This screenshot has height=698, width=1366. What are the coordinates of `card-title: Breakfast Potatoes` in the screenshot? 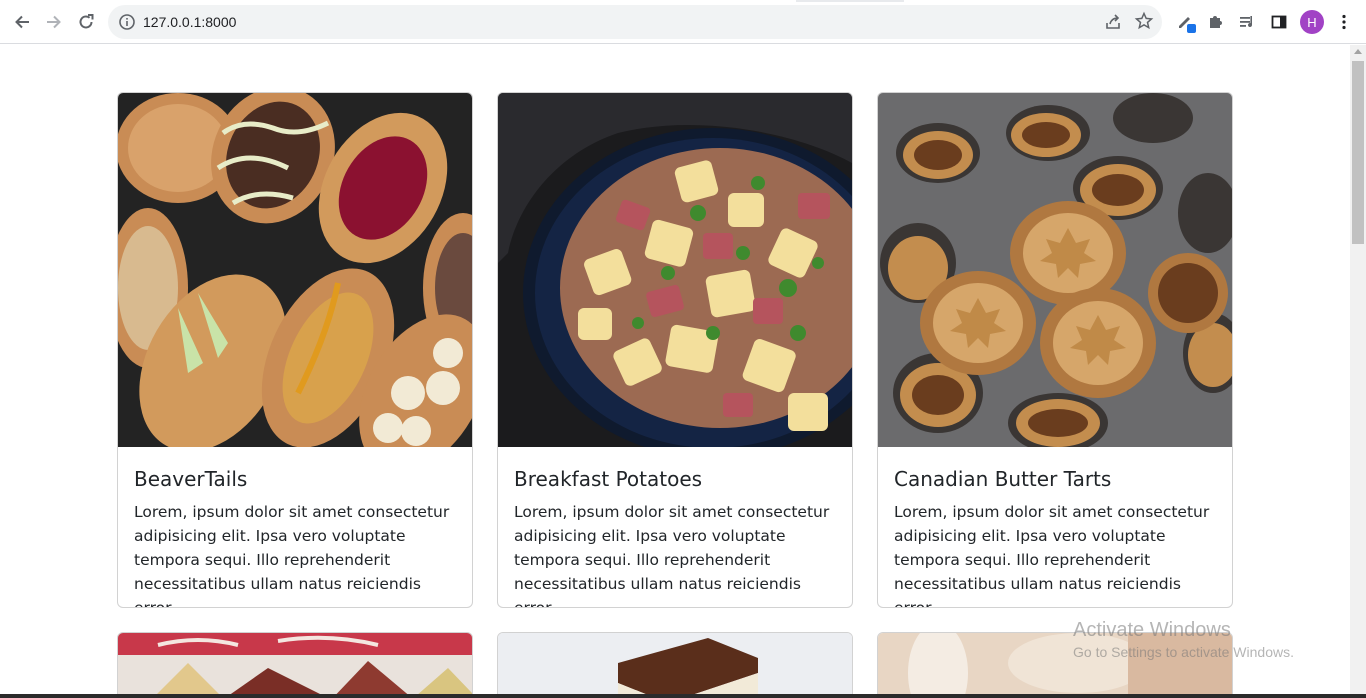 It's located at (608, 479).